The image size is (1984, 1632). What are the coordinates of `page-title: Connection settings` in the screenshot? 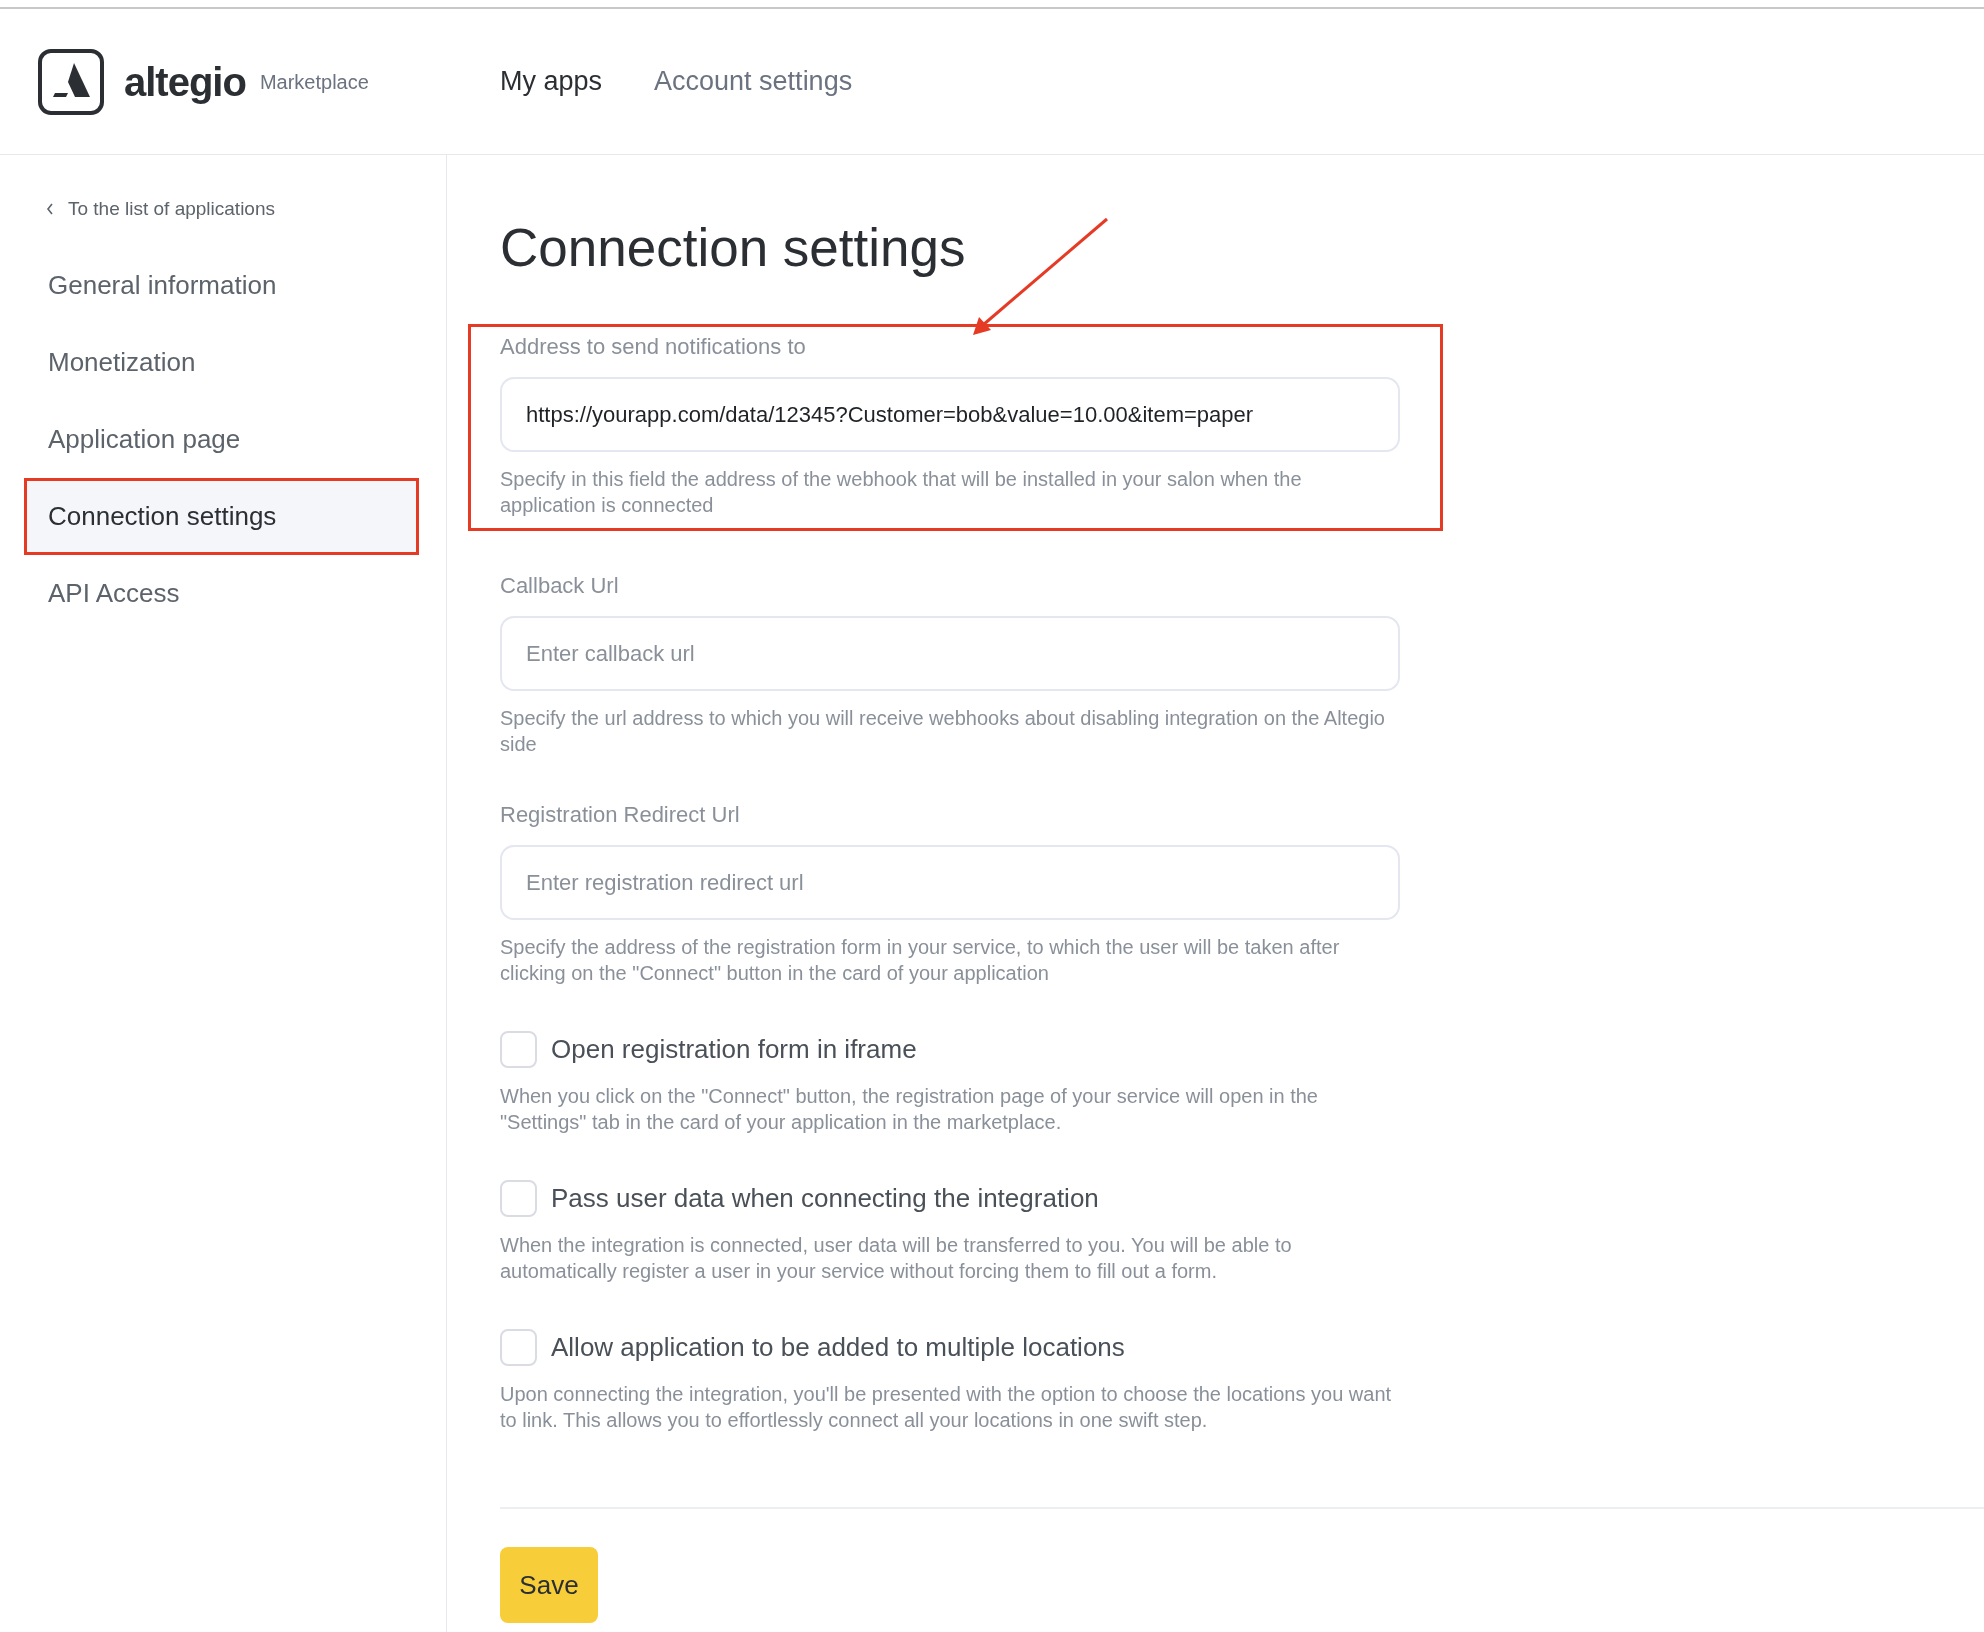 It's located at (733, 248).